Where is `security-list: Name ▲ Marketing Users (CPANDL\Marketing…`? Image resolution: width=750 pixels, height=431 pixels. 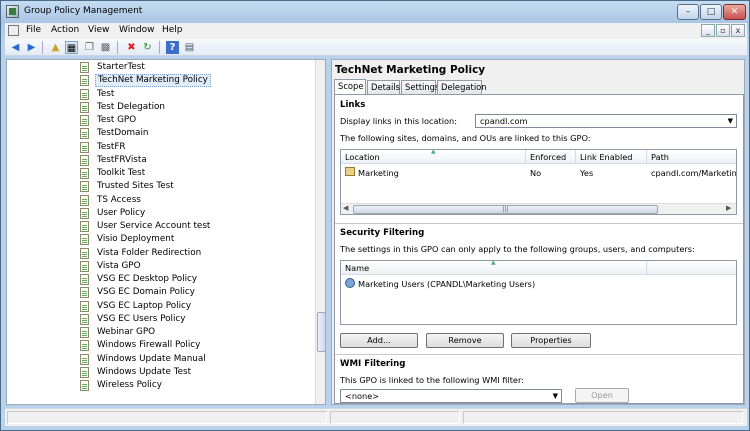 security-list: Name ▲ Marketing Users (CPANDL\Marketing… is located at coordinates (538, 292).